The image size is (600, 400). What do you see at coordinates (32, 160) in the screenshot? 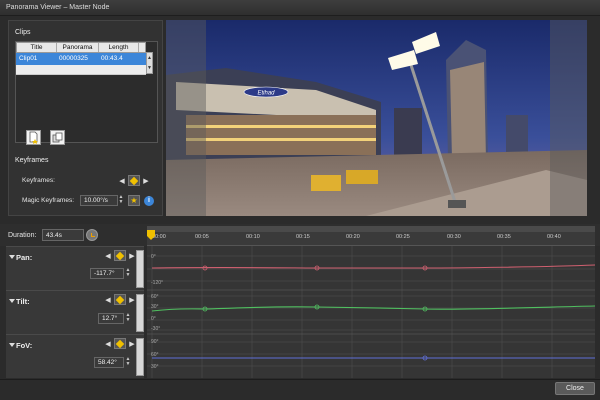
I see `keyframes-section-title: Keyframes` at bounding box center [32, 160].